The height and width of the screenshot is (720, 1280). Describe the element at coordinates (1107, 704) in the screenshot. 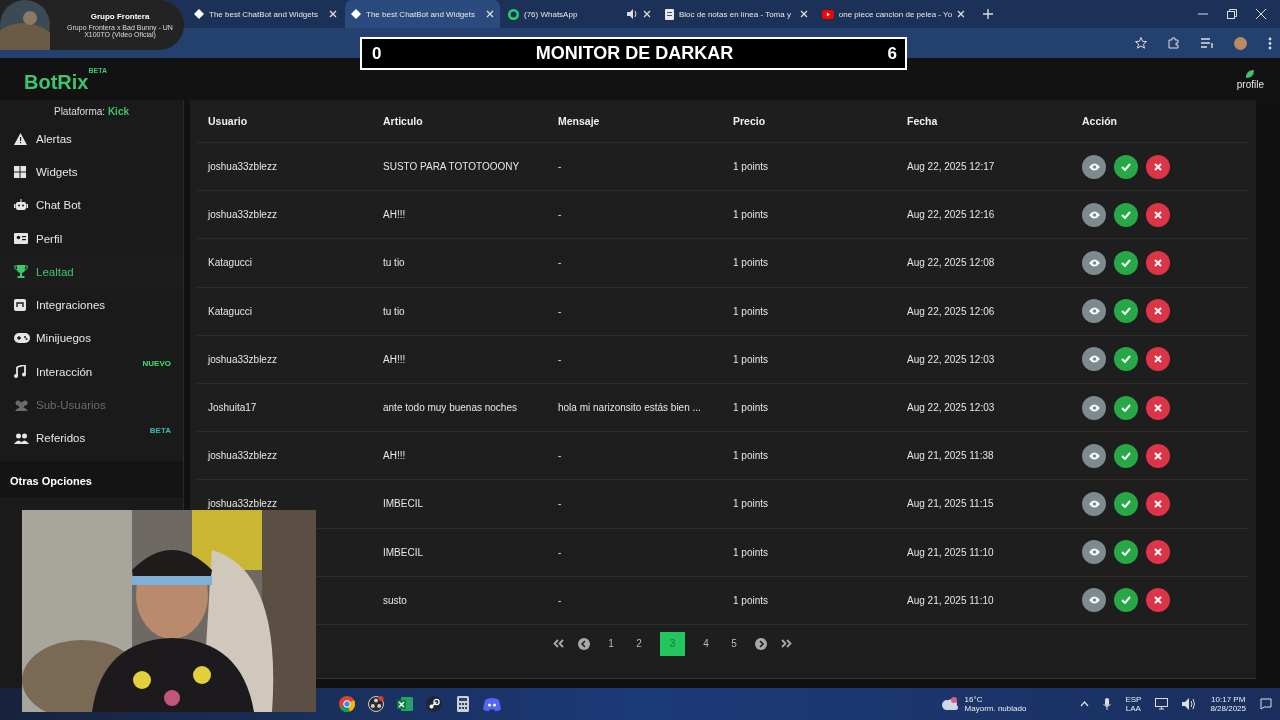

I see `microphone-icon` at that location.